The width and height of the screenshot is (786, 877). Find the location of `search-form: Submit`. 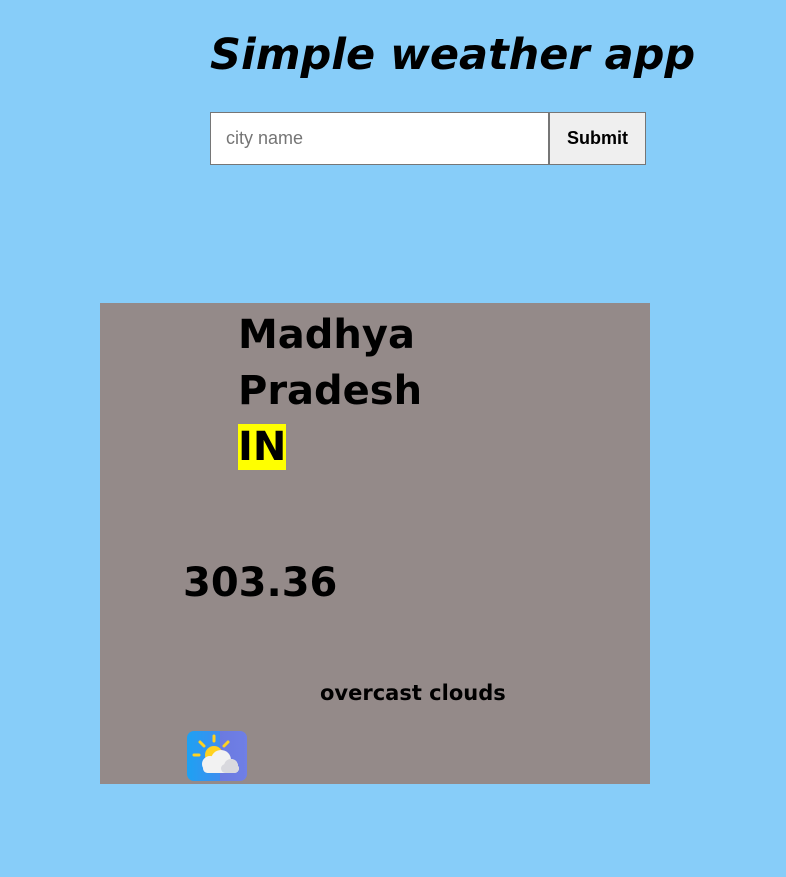

search-form: Submit is located at coordinates (428, 138).